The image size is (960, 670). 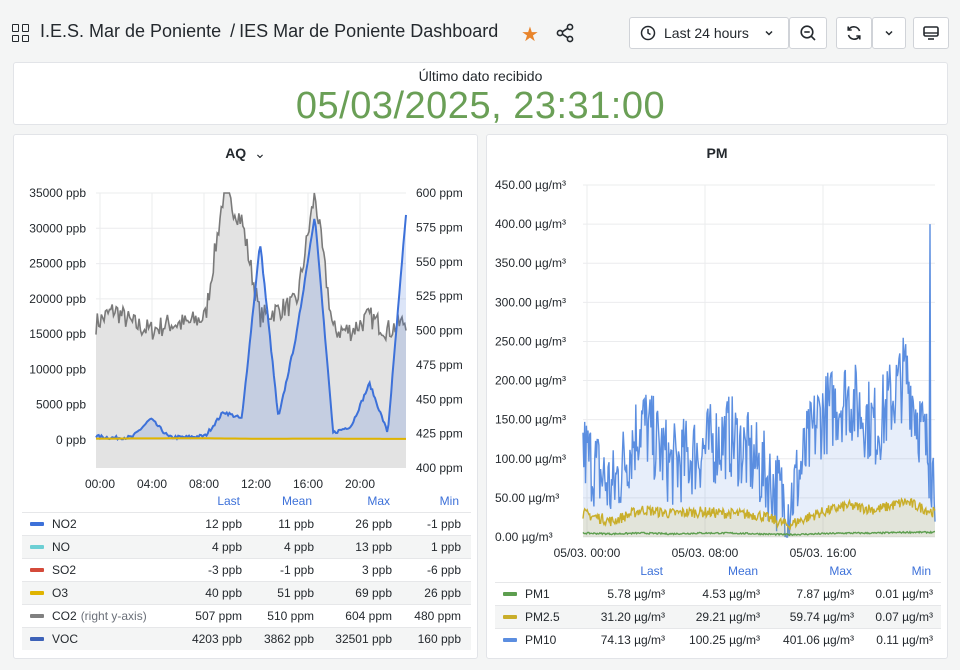 What do you see at coordinates (246, 546) in the screenshot?
I see `aq-legend-row-no: NO 4 ppb 4 ppb 13 ppb 1 ppb` at bounding box center [246, 546].